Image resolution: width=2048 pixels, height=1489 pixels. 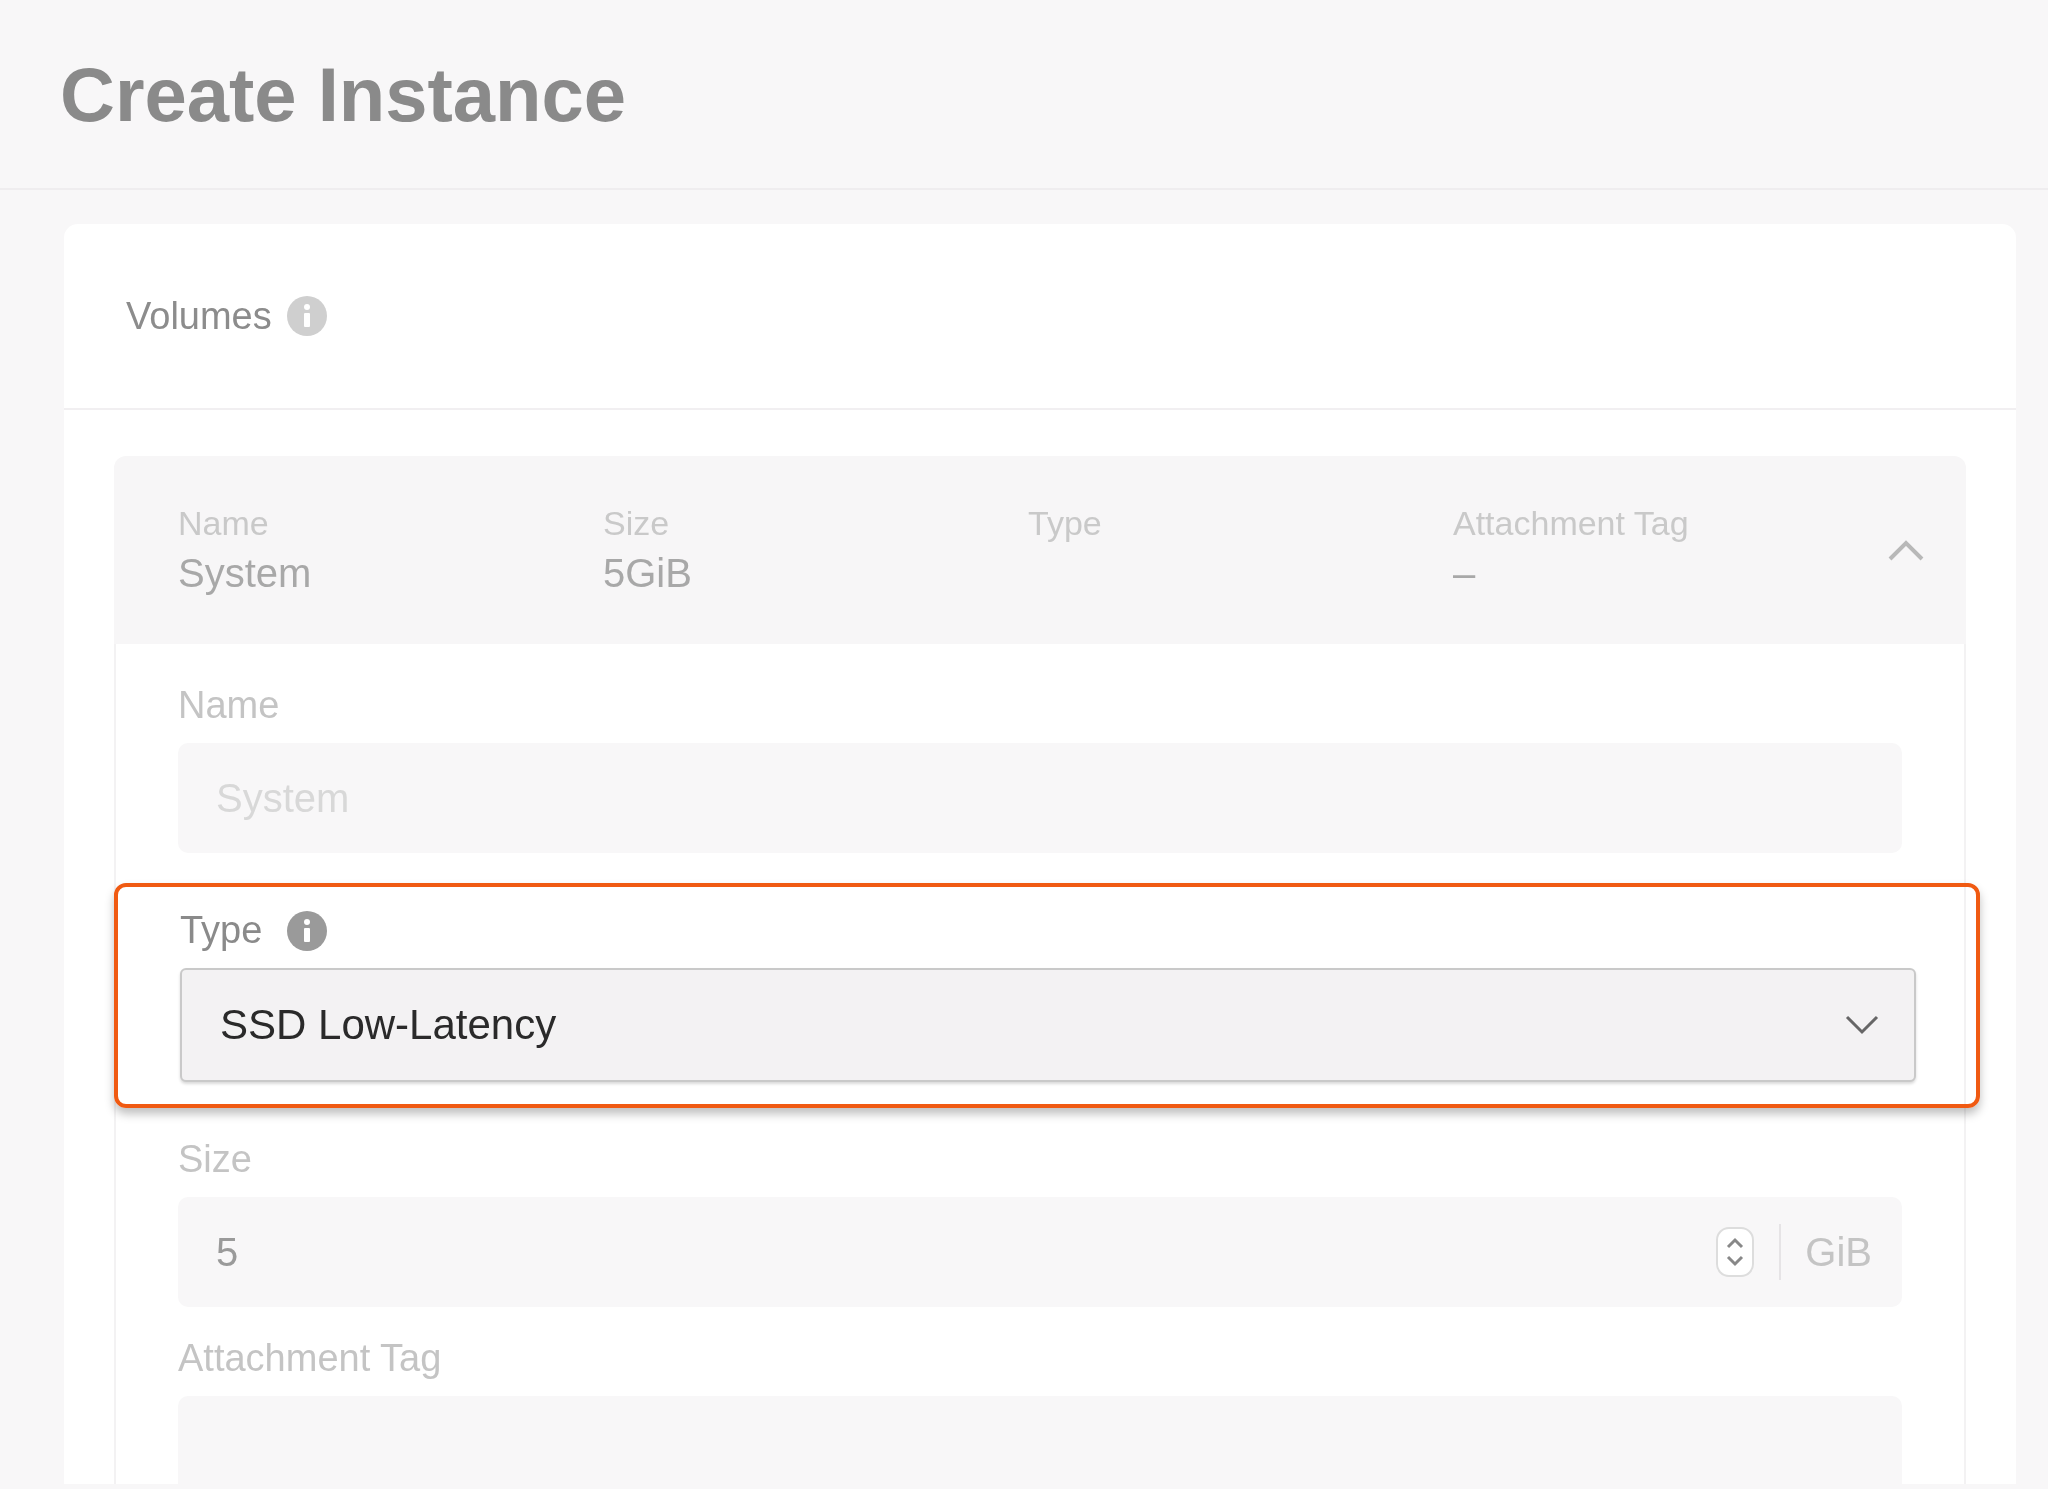 I want to click on column-value: –, so click(x=1465, y=573).